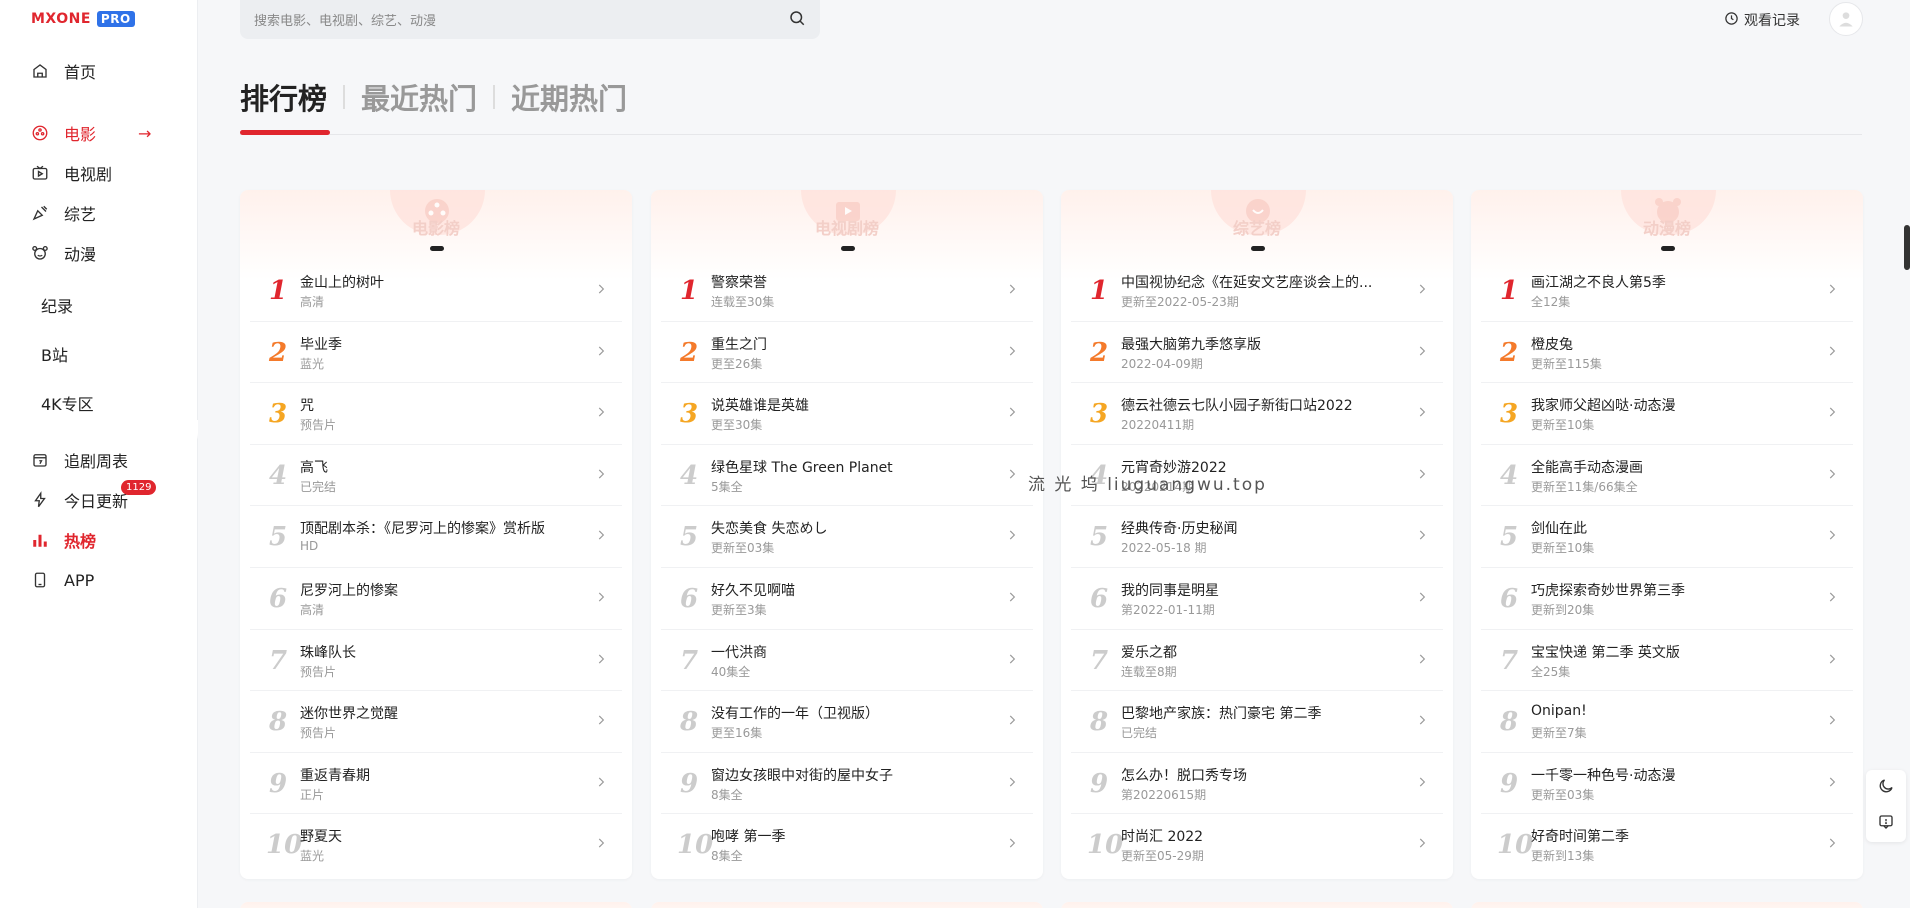 The image size is (1910, 908). Describe the element at coordinates (1731, 20) in the screenshot. I see `clock-icon` at that location.